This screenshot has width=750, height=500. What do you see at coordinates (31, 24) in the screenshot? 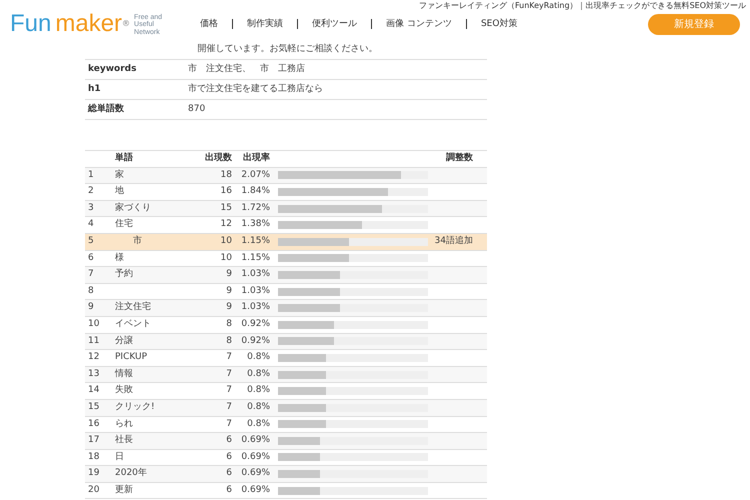
I see `logo-text: Fun` at bounding box center [31, 24].